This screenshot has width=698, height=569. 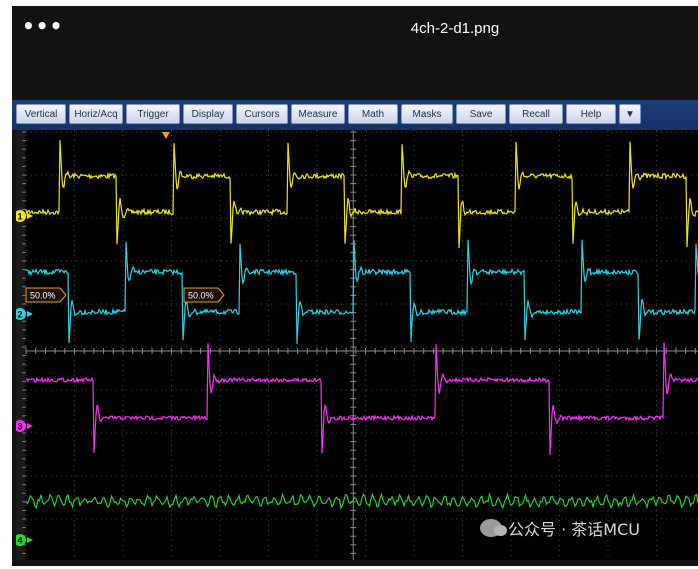 I want to click on menu-horiz-acq: Horiz/Acq, so click(x=96, y=114).